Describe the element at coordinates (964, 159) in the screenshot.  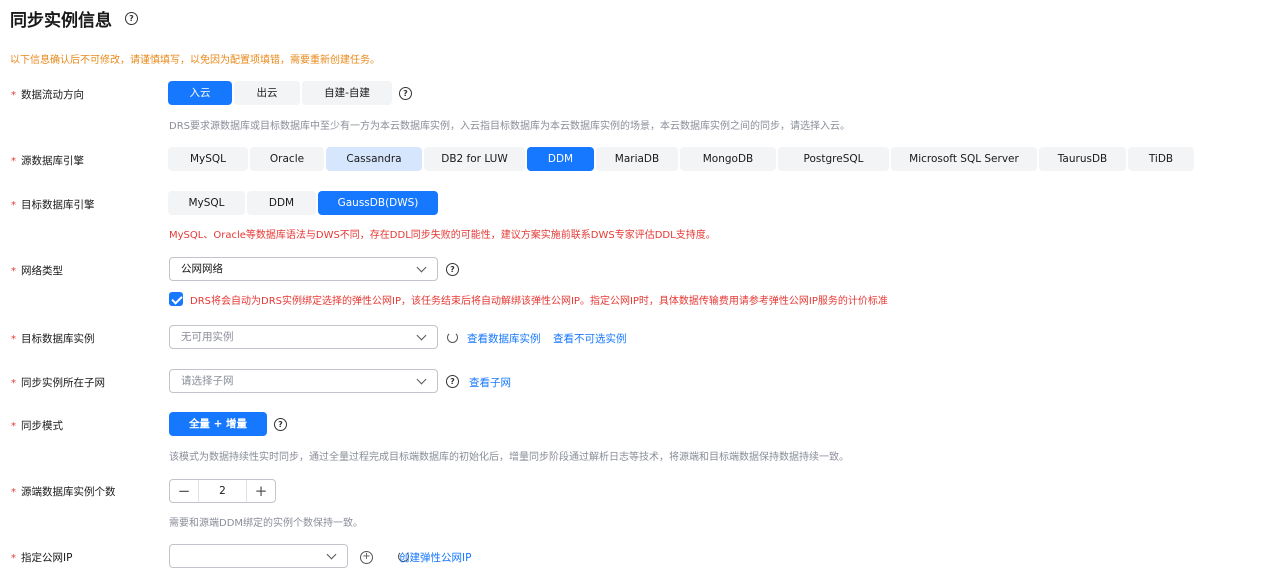
I see `source-engine-sqlserver: Microsoft SQL Server` at that location.